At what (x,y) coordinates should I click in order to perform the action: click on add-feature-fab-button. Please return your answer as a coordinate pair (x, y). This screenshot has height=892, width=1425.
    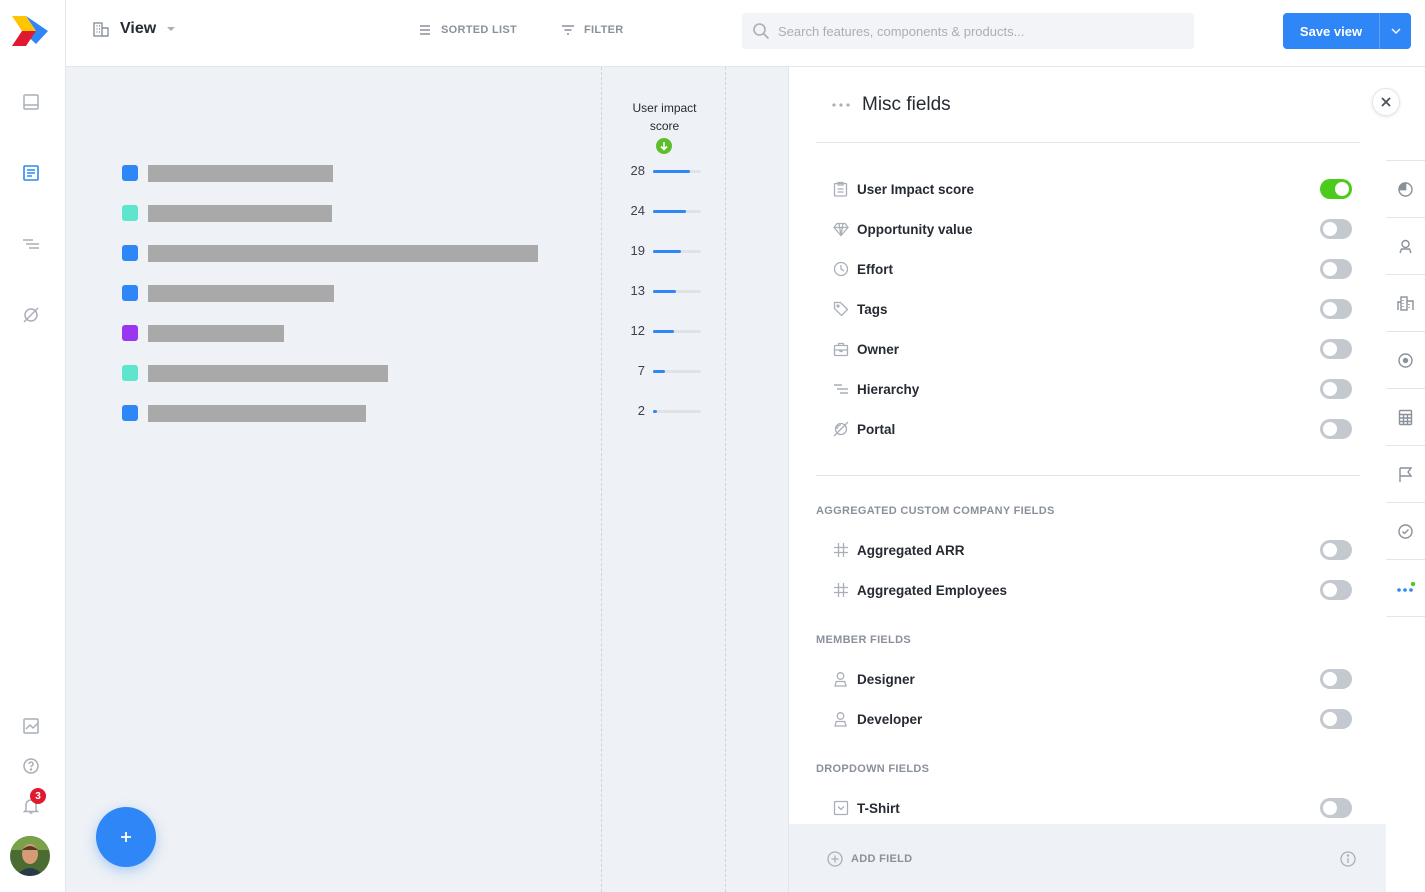
    Looking at the image, I should click on (126, 837).